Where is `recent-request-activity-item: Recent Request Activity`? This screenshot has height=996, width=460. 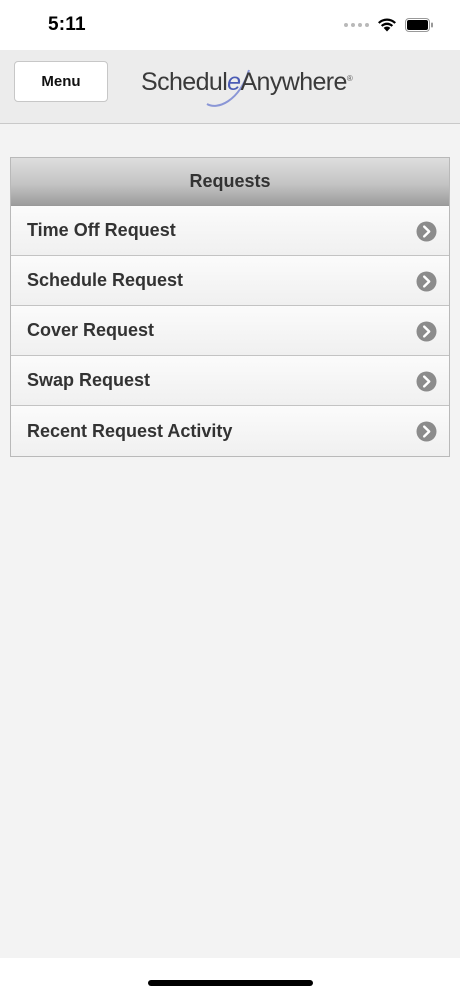
recent-request-activity-item: Recent Request Activity is located at coordinates (230, 431).